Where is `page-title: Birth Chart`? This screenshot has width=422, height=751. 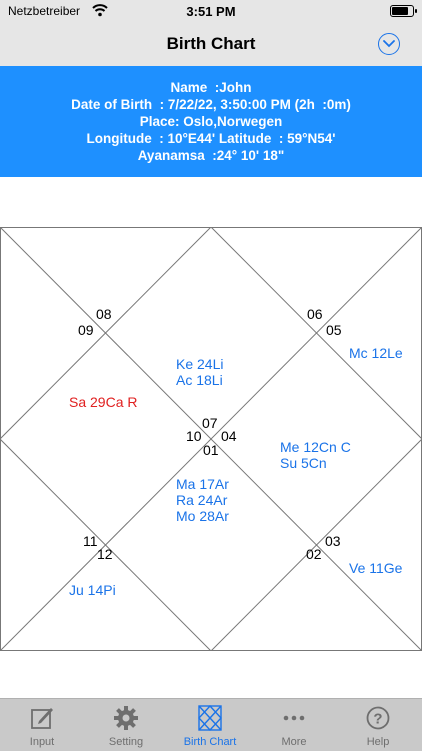 page-title: Birth Chart is located at coordinates (211, 43).